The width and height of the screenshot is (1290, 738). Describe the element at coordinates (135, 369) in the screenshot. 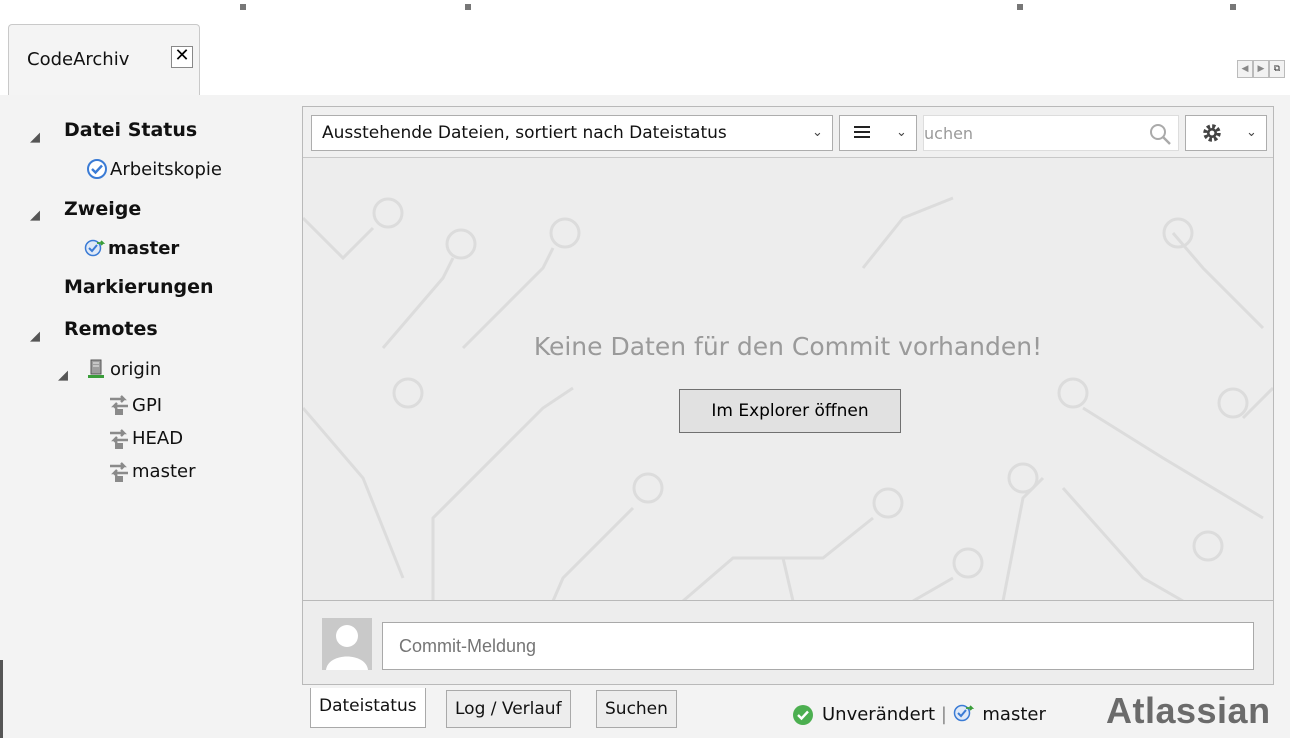

I see `sidebar-item-remote-origin: origin` at that location.